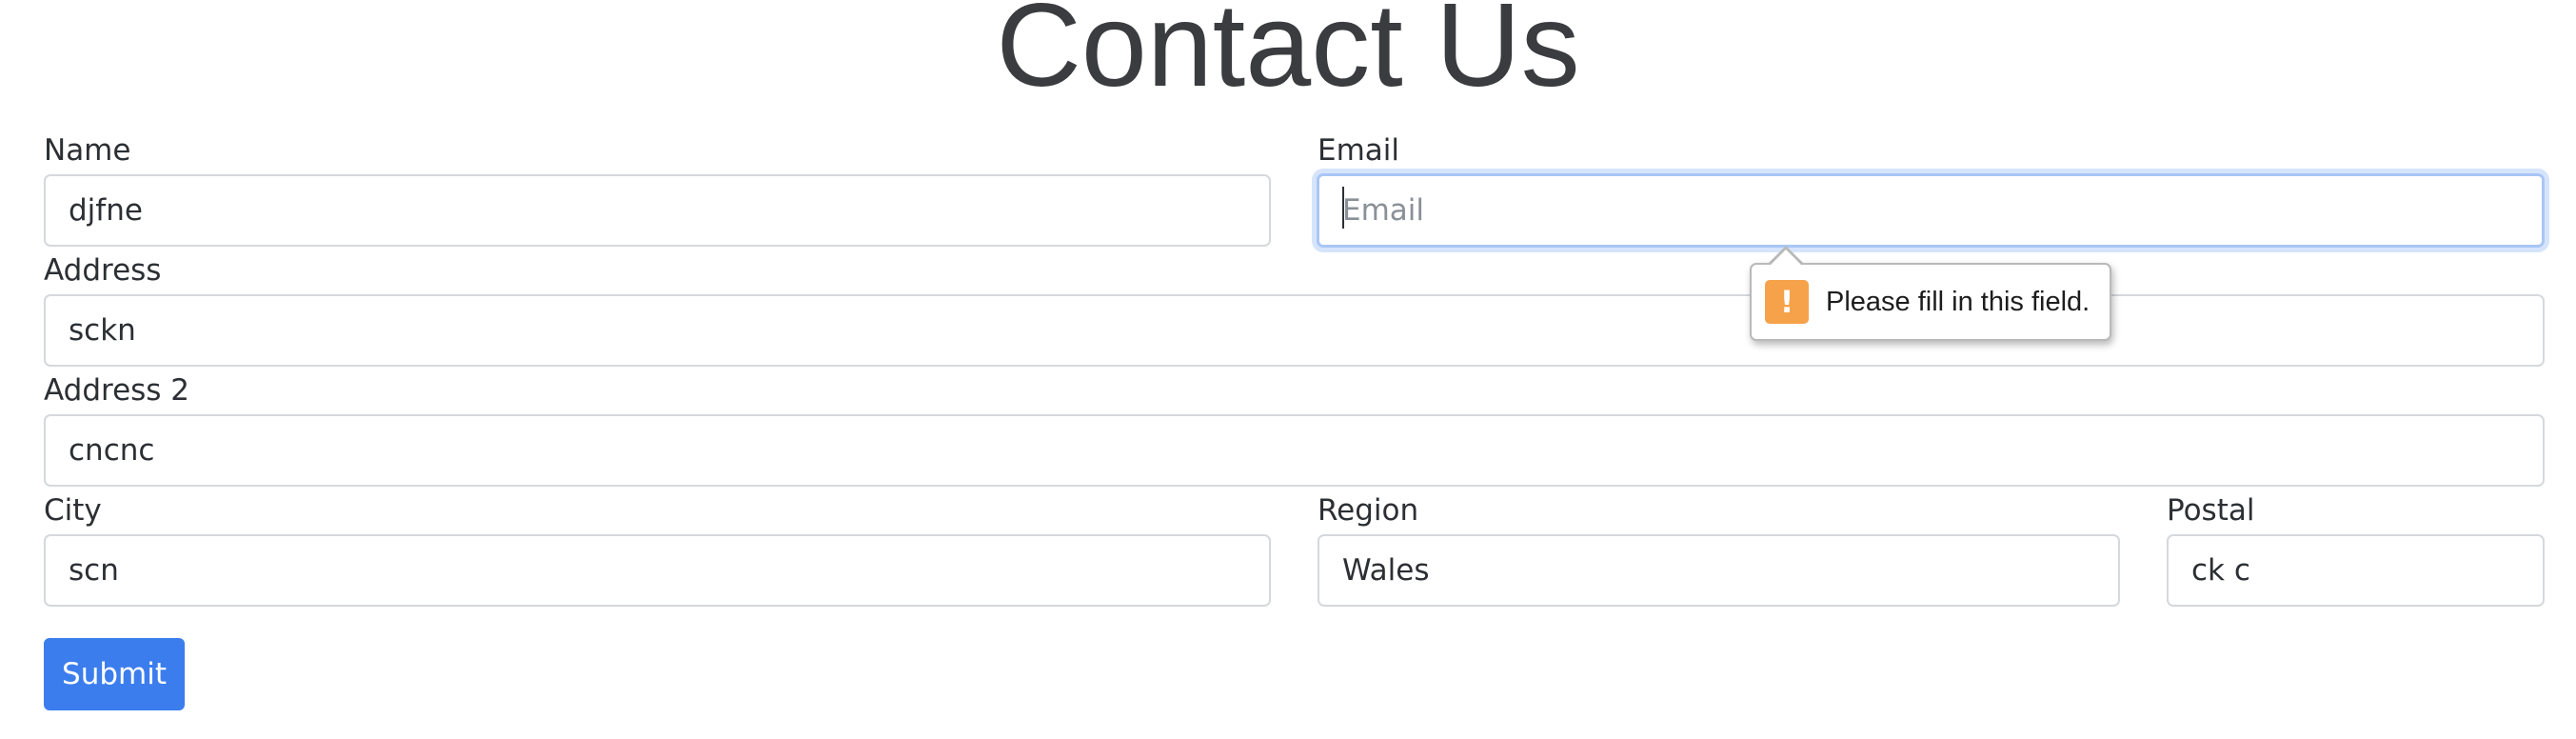 Image resolution: width=2576 pixels, height=739 pixels. What do you see at coordinates (1359, 150) in the screenshot?
I see `email-label: Email` at bounding box center [1359, 150].